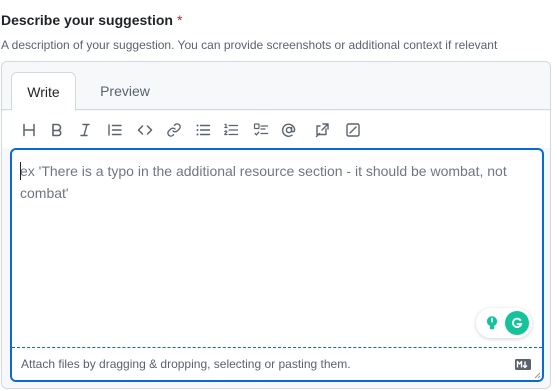  What do you see at coordinates (179, 20) in the screenshot?
I see `required-marker: *` at bounding box center [179, 20].